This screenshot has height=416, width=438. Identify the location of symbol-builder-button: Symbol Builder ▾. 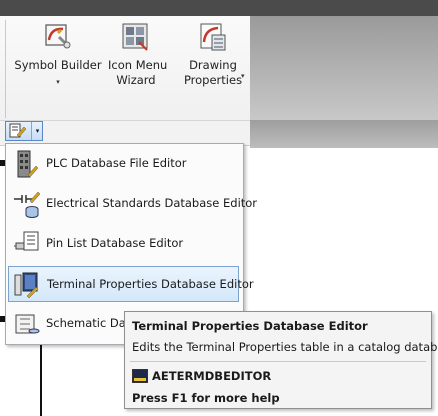
(58, 56).